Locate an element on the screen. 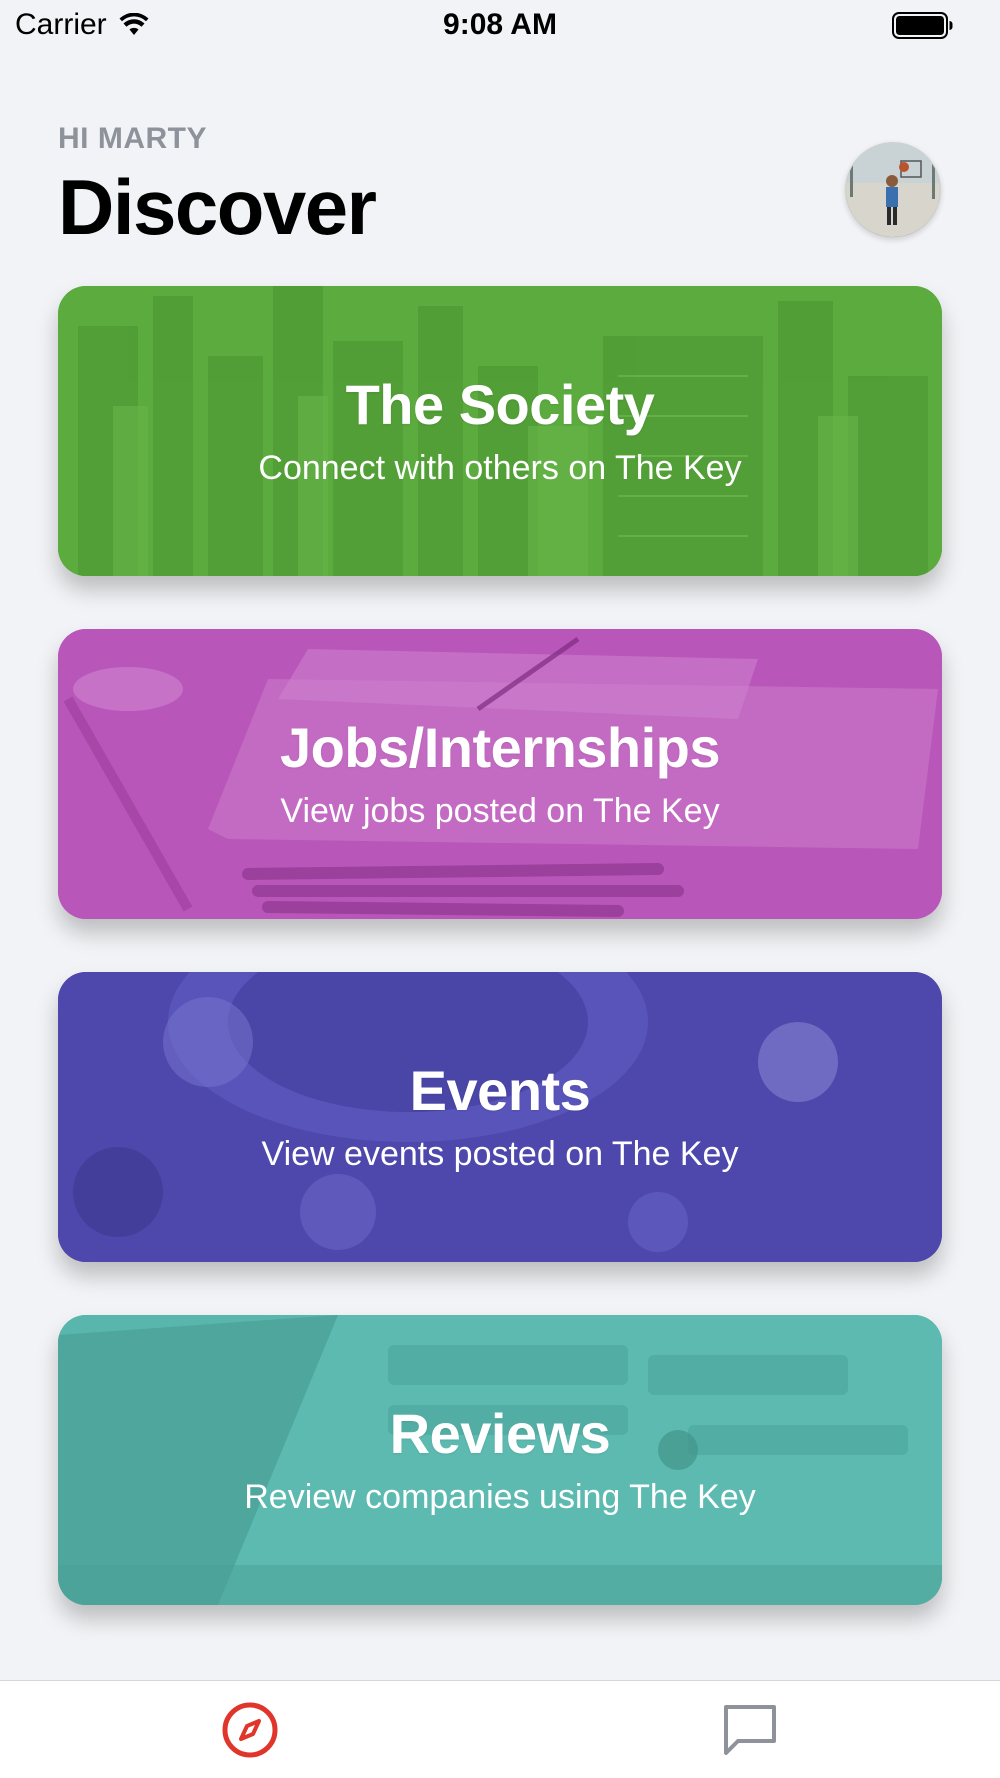  page-title: Discover is located at coordinates (217, 207).